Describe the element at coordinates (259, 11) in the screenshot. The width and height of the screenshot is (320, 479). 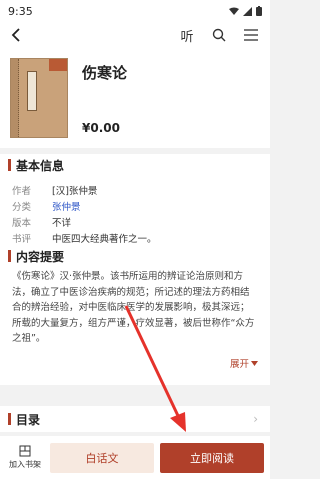
I see `battery-icon` at that location.